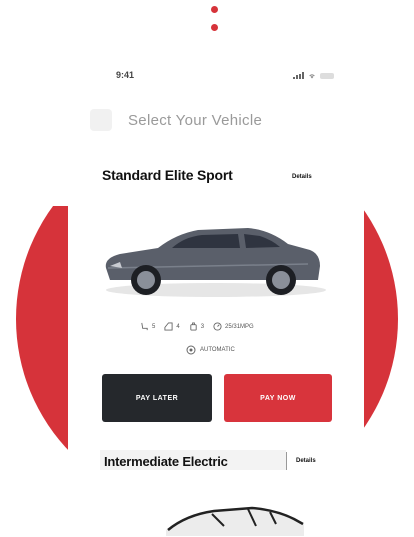  I want to click on vehicle-specs: 5 4 3 25/31MPG, so click(197, 326).